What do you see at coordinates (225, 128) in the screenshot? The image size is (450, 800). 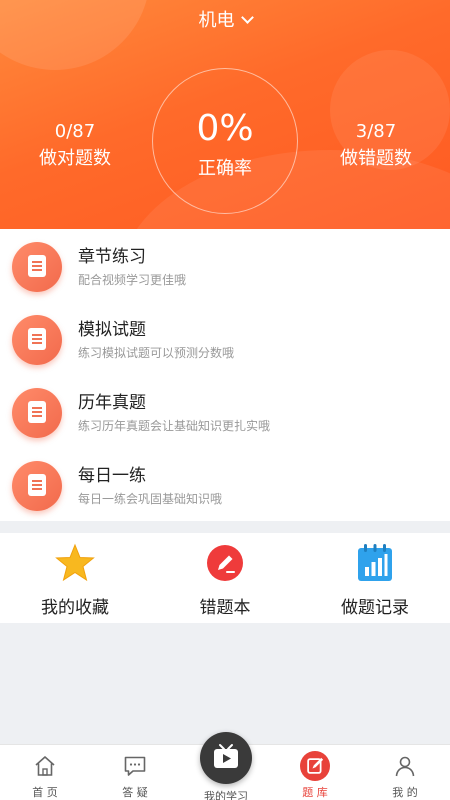 I see `accuracy-value: 0%` at bounding box center [225, 128].